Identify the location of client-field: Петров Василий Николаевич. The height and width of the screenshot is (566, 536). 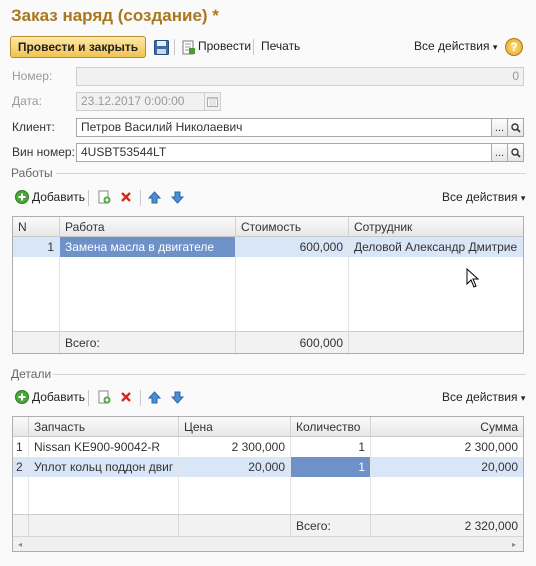
(284, 127).